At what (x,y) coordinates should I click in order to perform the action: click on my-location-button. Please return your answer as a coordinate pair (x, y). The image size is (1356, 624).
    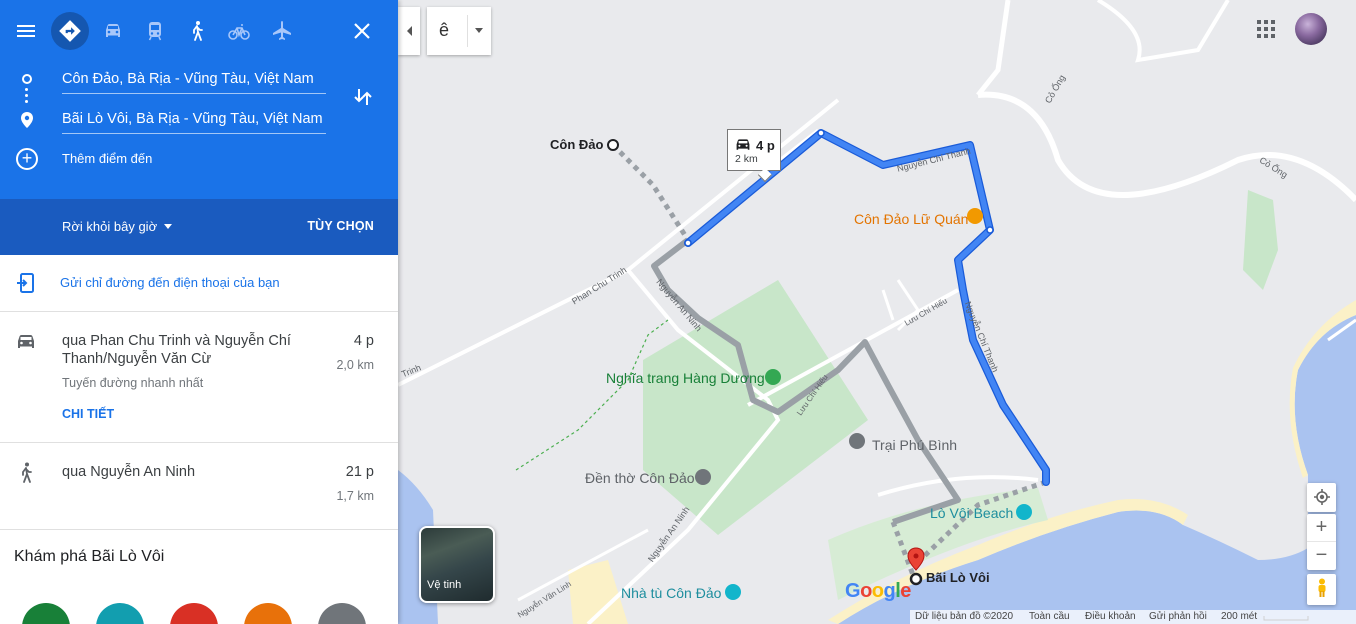
    Looking at the image, I should click on (1321, 497).